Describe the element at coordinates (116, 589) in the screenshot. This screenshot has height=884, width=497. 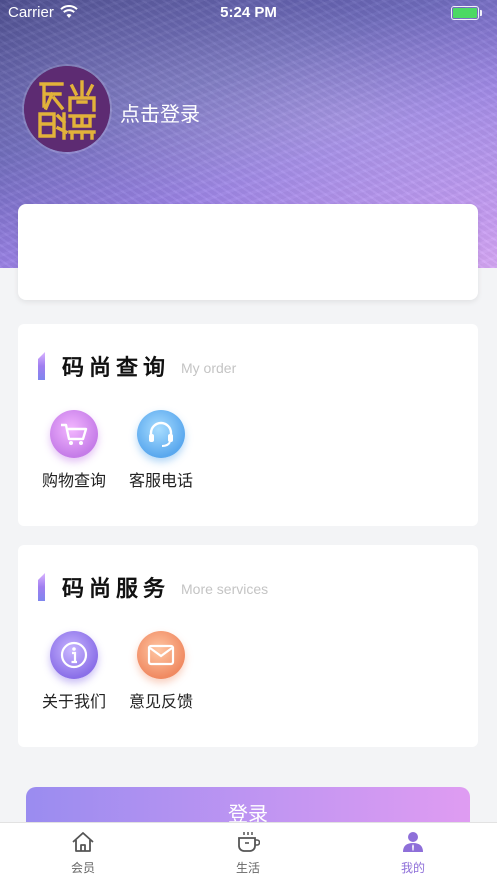
I see `section-title: 码尚服务` at that location.